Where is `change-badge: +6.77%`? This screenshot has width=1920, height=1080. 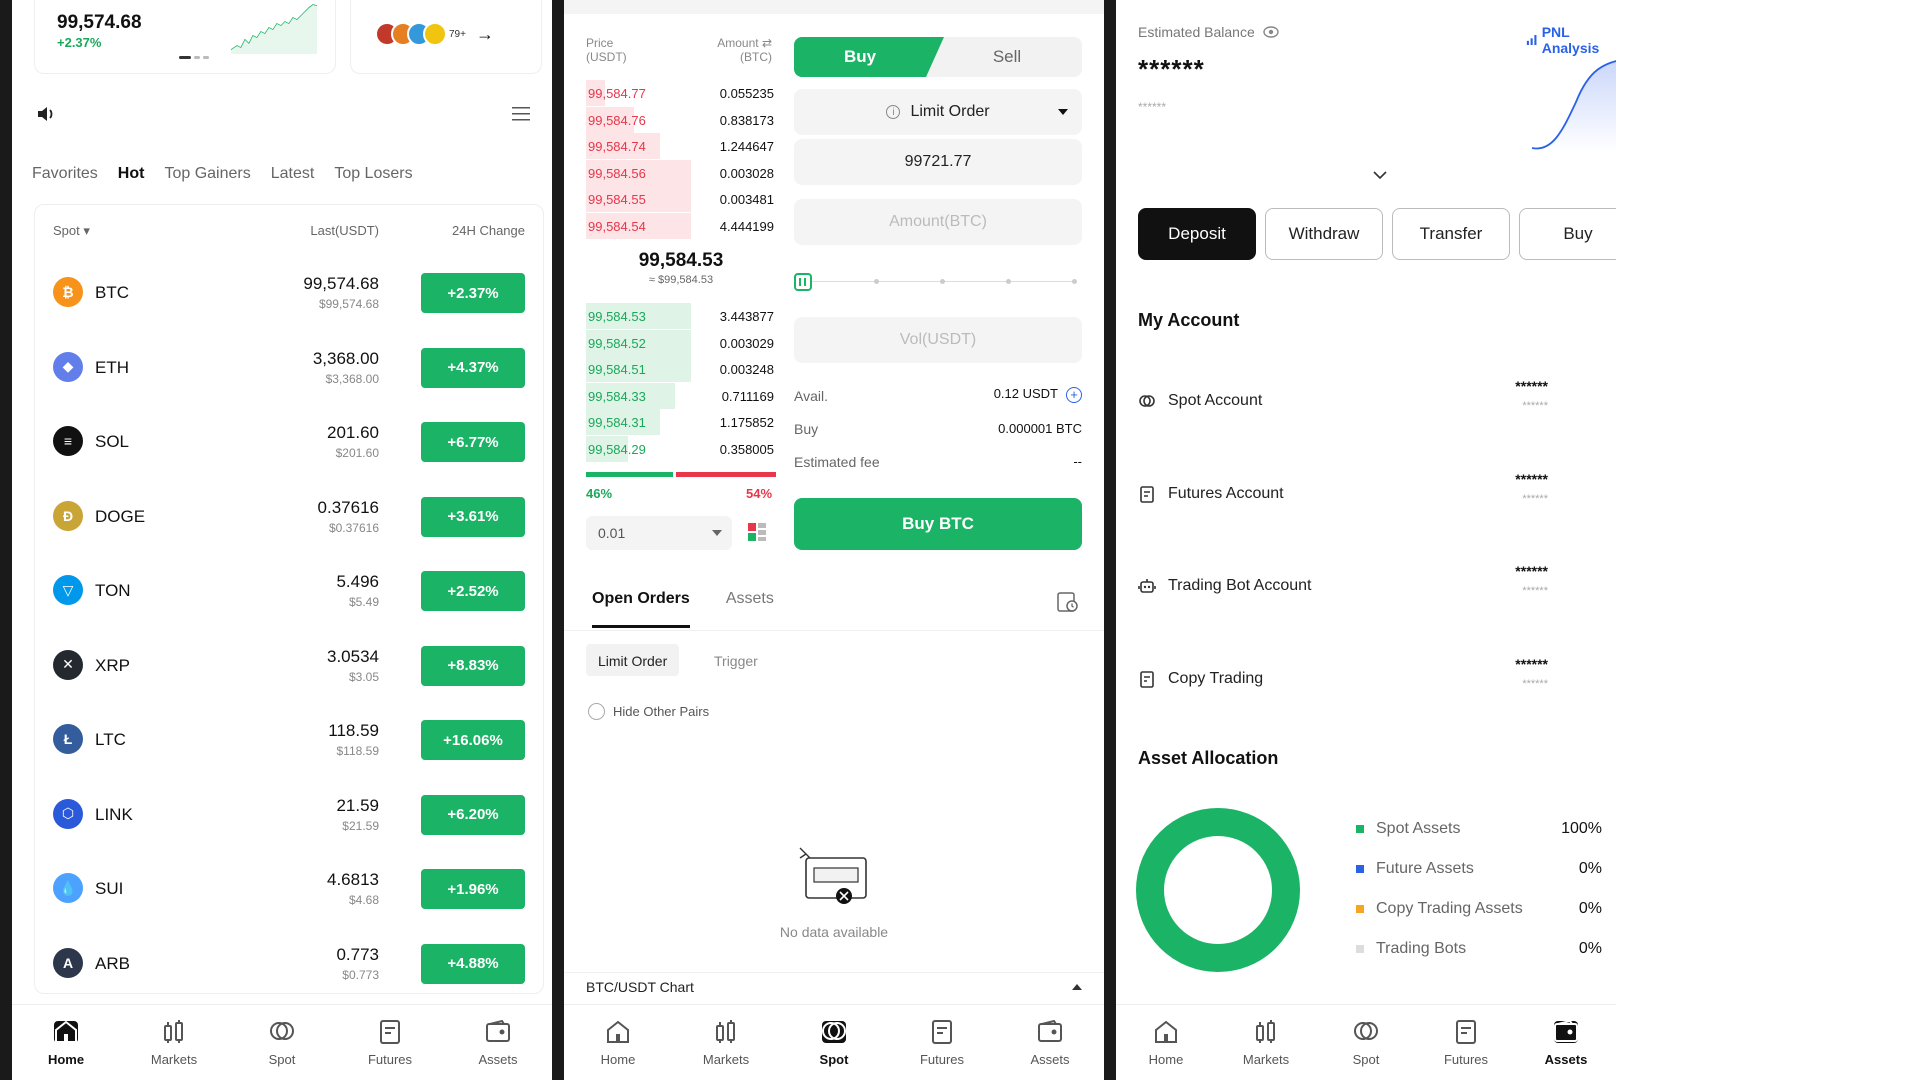
change-badge: +6.77% is located at coordinates (473, 442).